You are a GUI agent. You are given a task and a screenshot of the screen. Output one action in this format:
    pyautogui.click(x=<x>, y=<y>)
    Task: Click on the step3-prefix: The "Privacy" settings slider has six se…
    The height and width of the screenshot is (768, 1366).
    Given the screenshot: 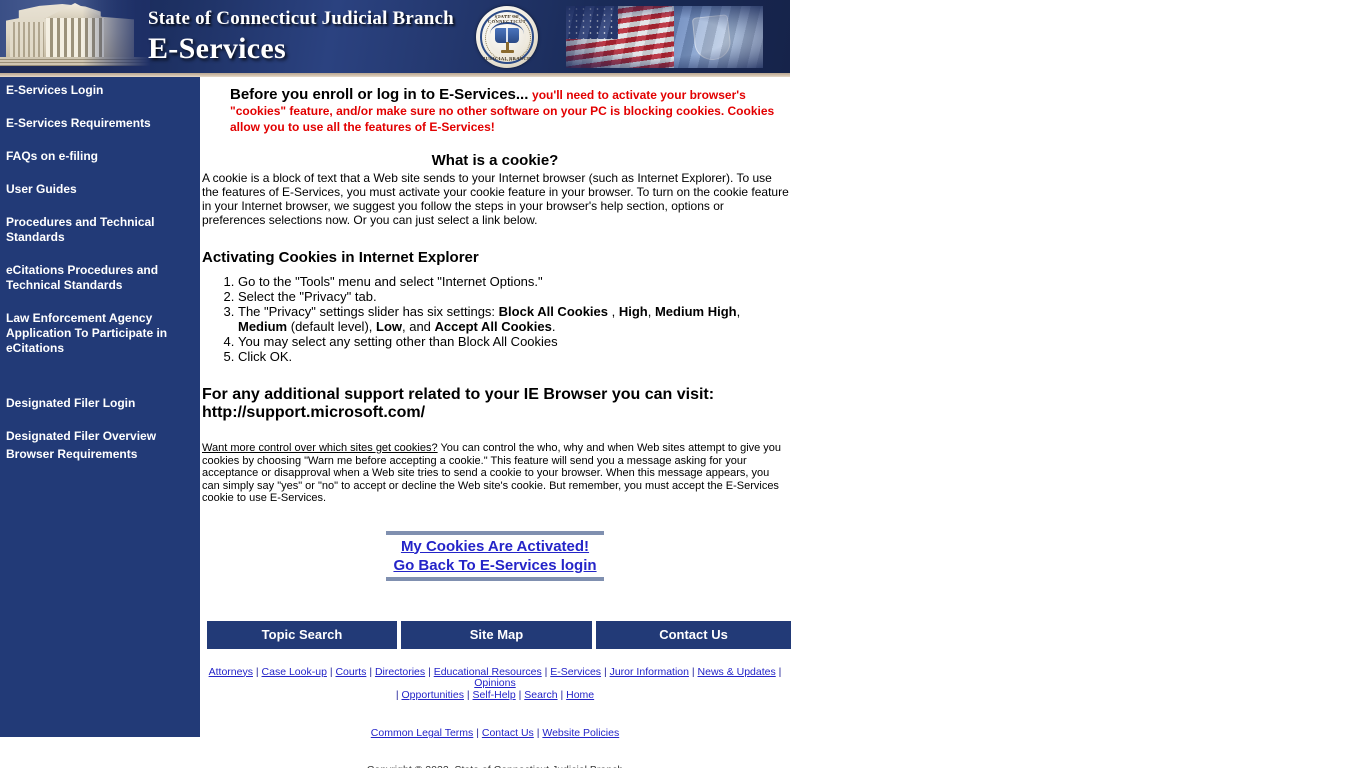 What is the action you would take?
    pyautogui.click(x=368, y=311)
    